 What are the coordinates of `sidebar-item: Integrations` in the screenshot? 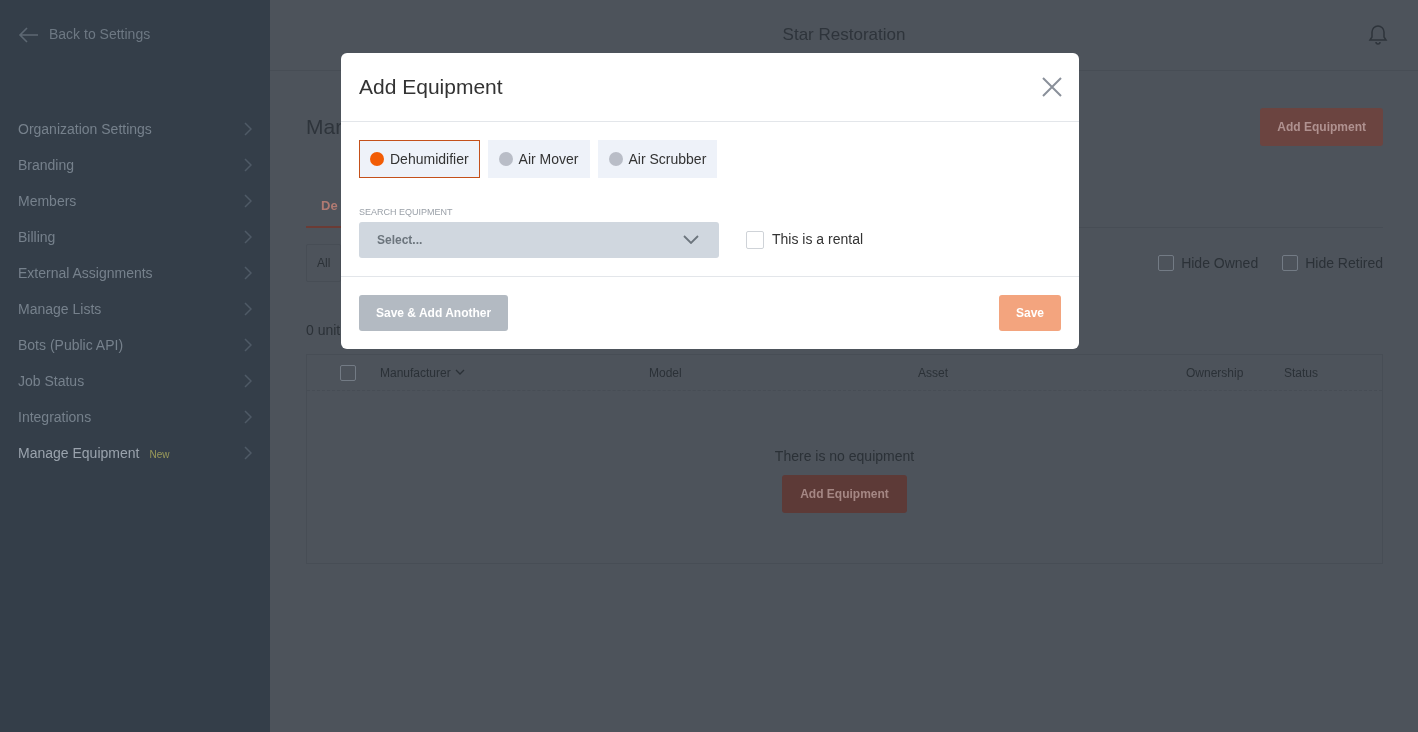 It's located at (135, 417).